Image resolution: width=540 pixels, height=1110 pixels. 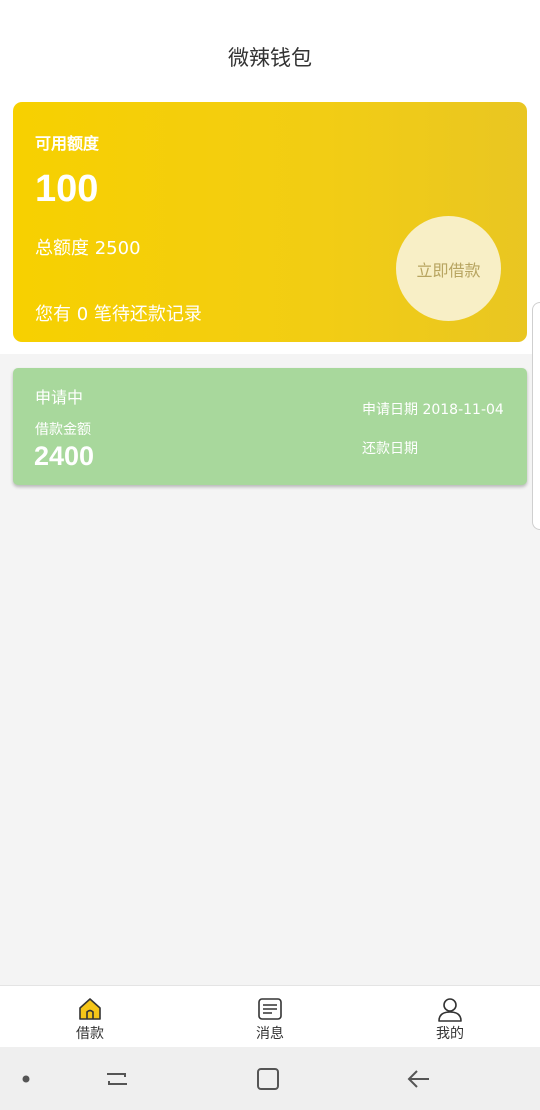 I want to click on loan-amount: 2400, so click(x=64, y=456).